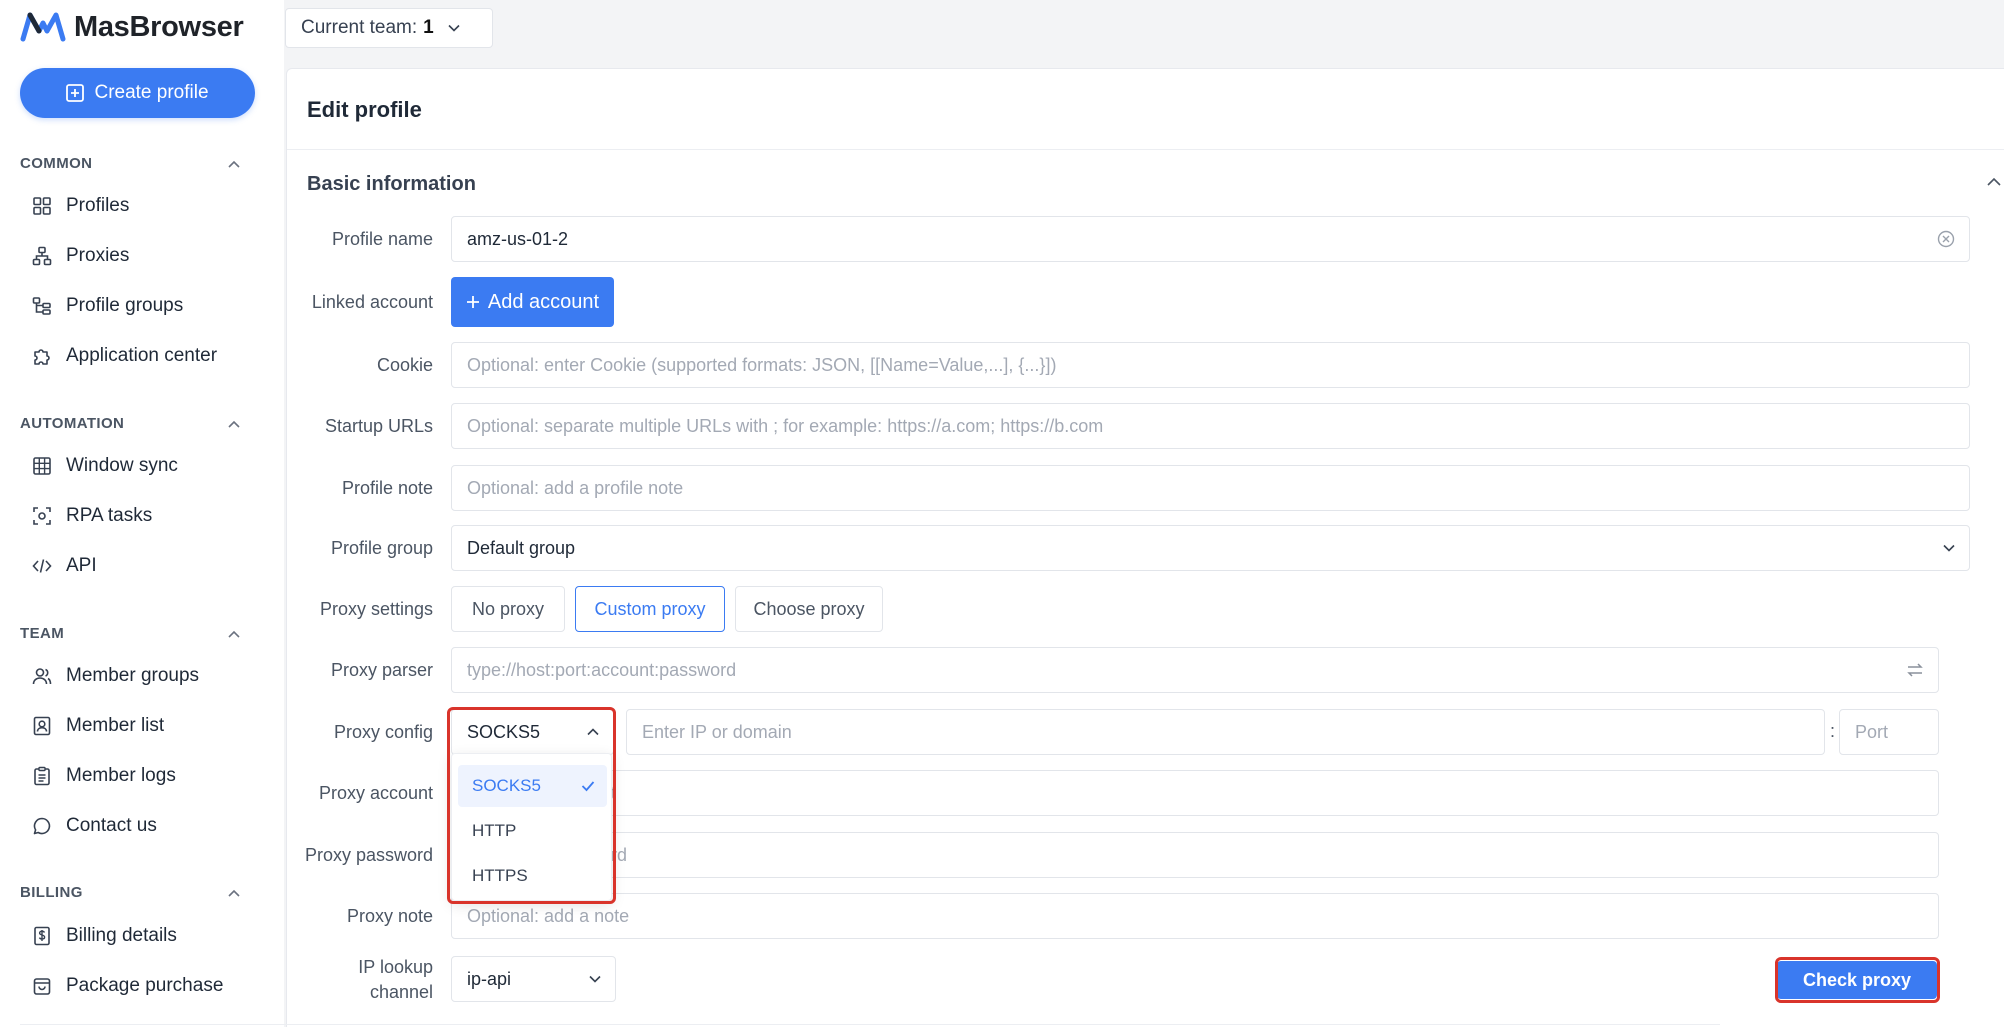  I want to click on proxy-note-label: Proxy note, so click(389, 916).